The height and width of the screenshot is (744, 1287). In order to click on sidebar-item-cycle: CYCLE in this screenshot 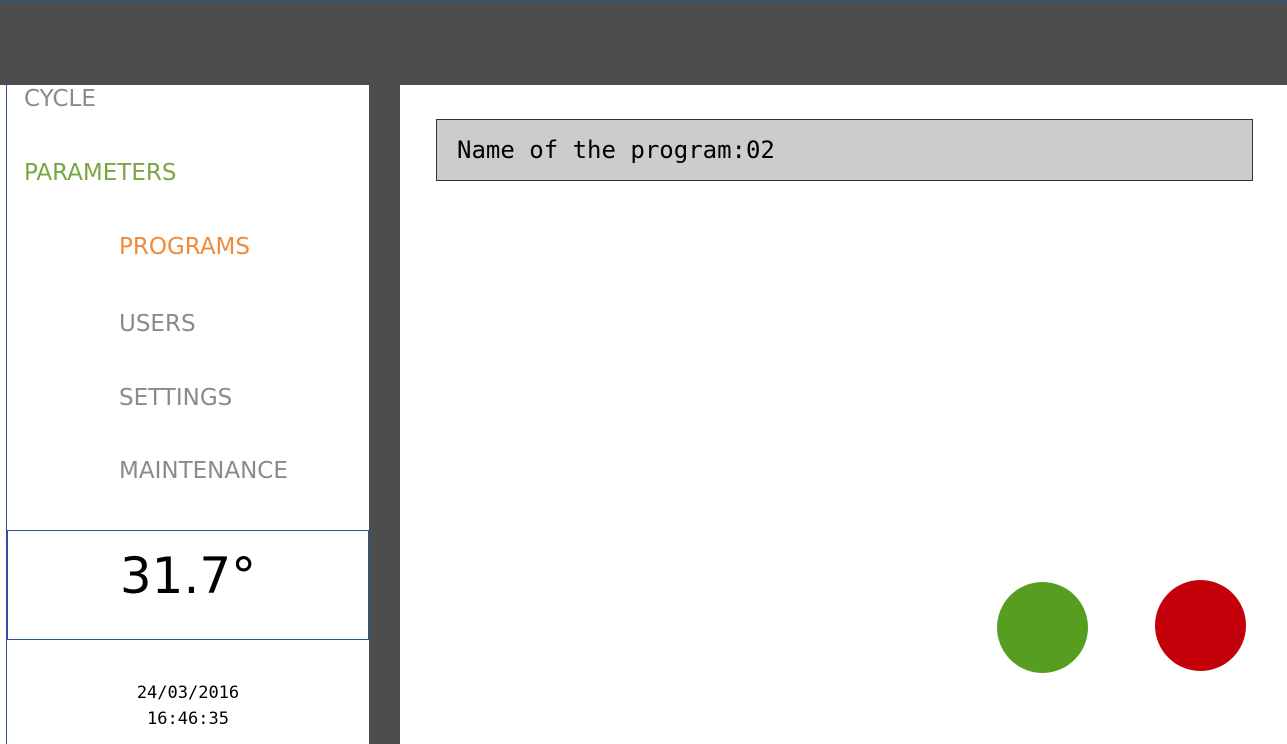, I will do `click(60, 99)`.